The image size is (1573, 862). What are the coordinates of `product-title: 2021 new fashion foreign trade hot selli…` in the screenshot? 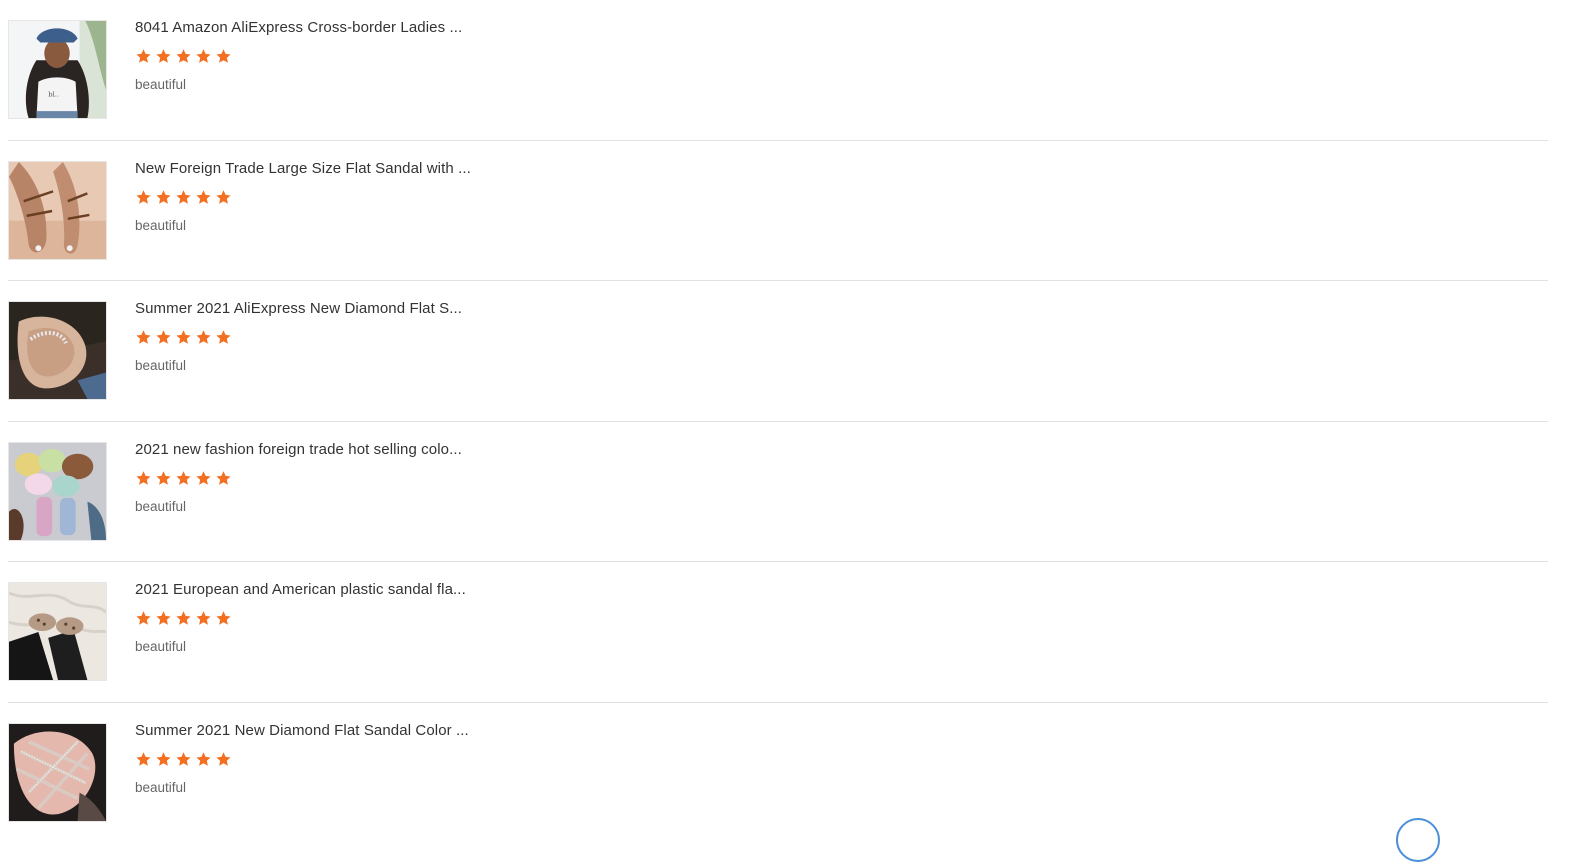 It's located at (298, 449).